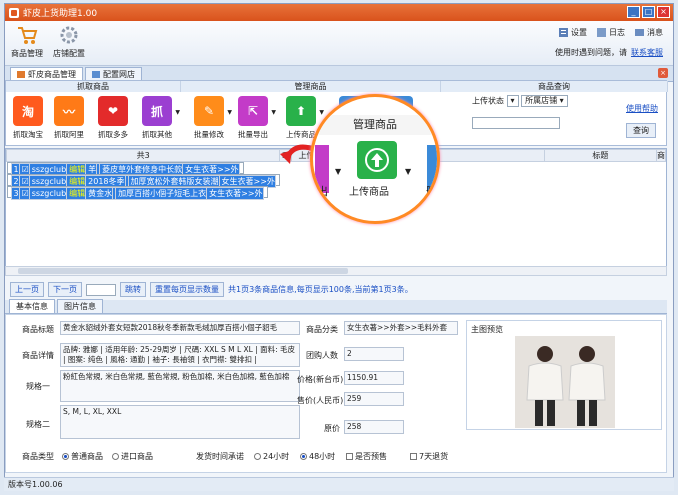 This screenshot has width=678, height=495. Describe the element at coordinates (113, 111) in the screenshot. I see `pinduoduo-icon: ❤` at that location.